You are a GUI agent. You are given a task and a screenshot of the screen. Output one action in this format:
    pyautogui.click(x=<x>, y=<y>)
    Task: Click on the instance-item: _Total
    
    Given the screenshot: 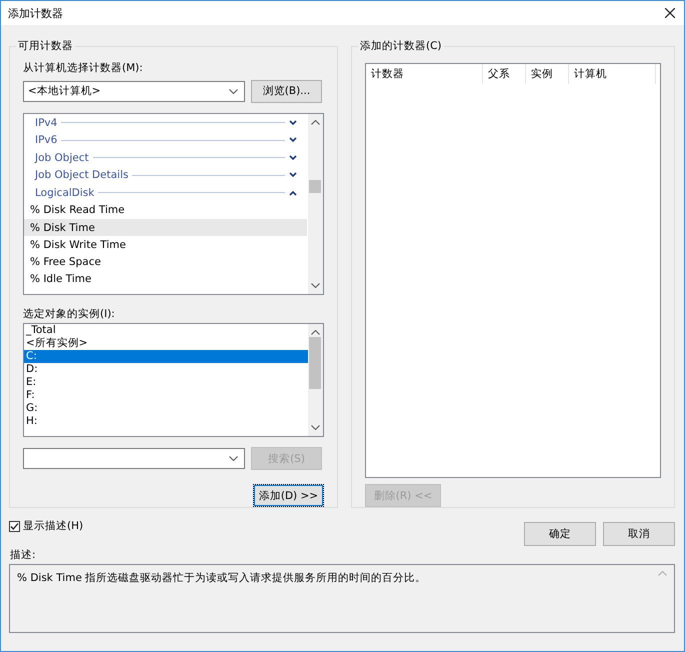 What is the action you would take?
    pyautogui.click(x=166, y=331)
    